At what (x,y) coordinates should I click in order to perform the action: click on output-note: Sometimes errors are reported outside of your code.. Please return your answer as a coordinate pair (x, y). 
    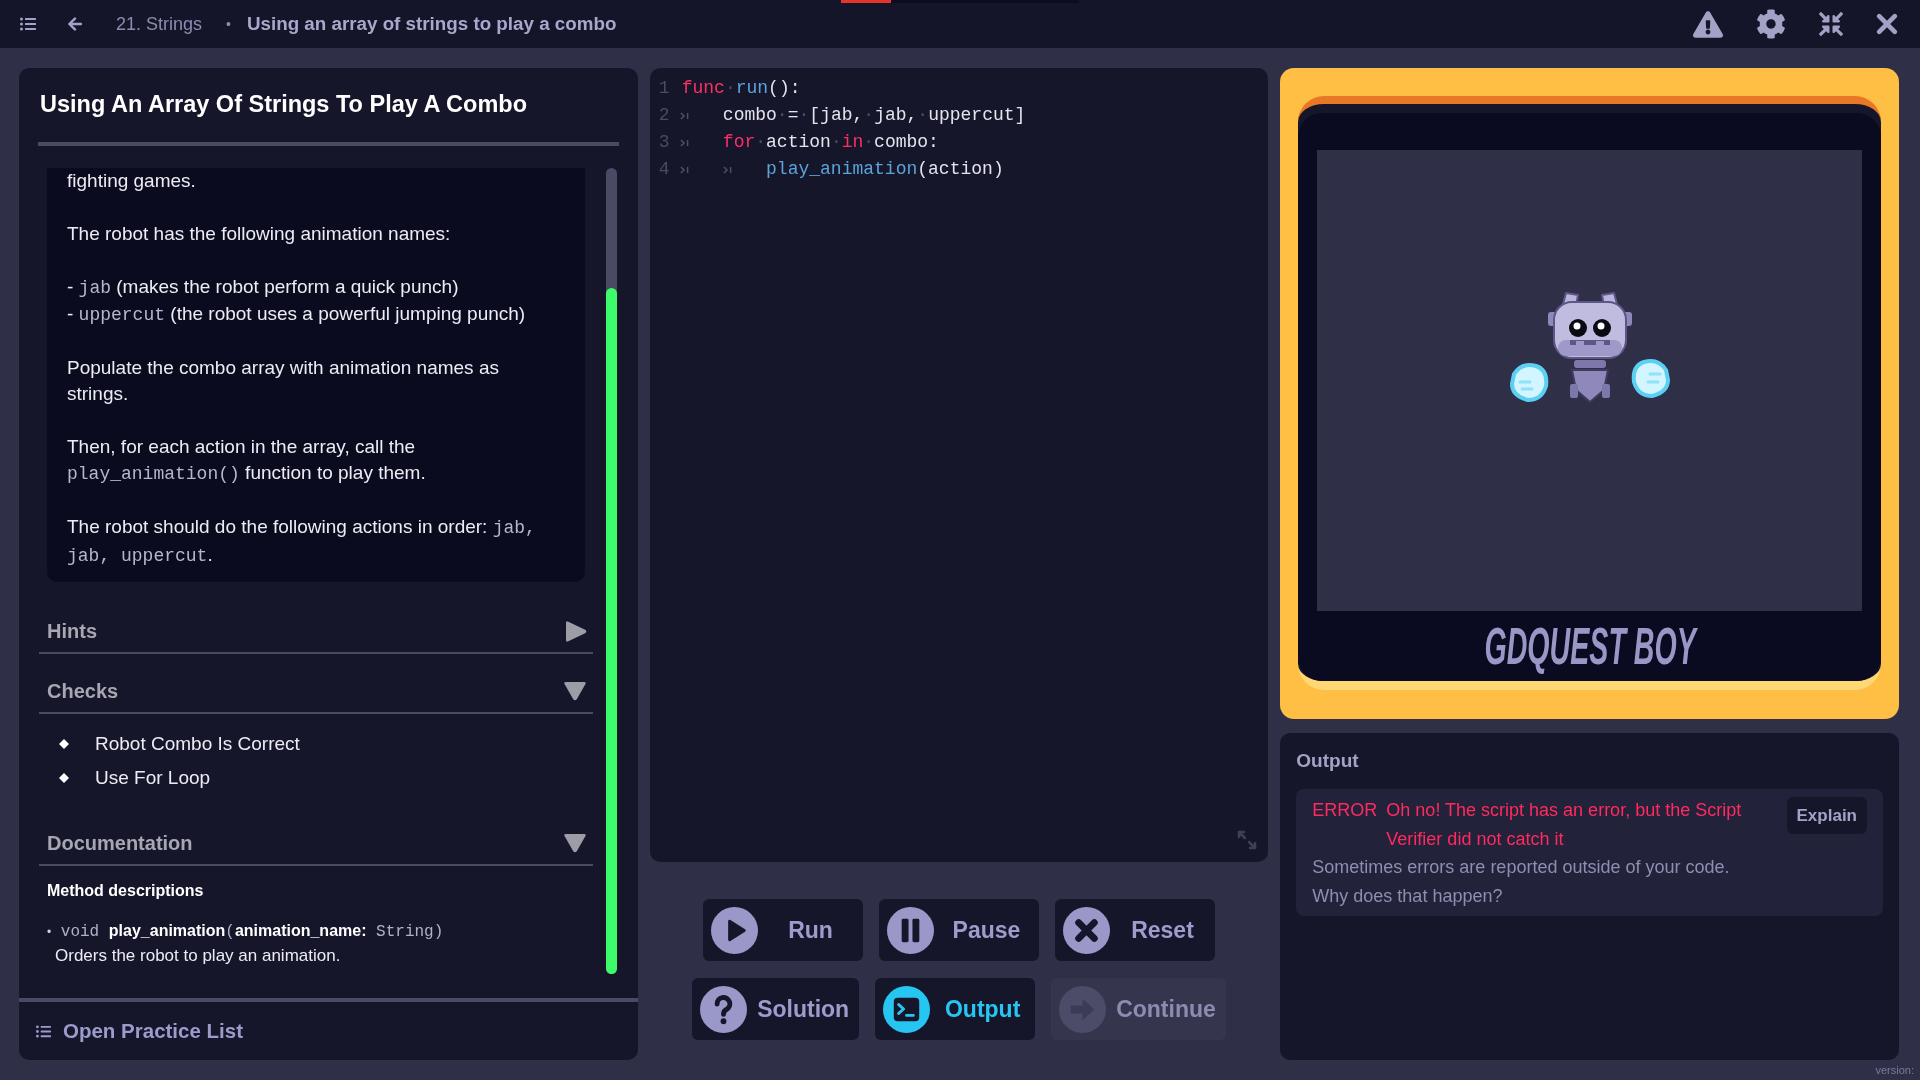
    Looking at the image, I should click on (1521, 867).